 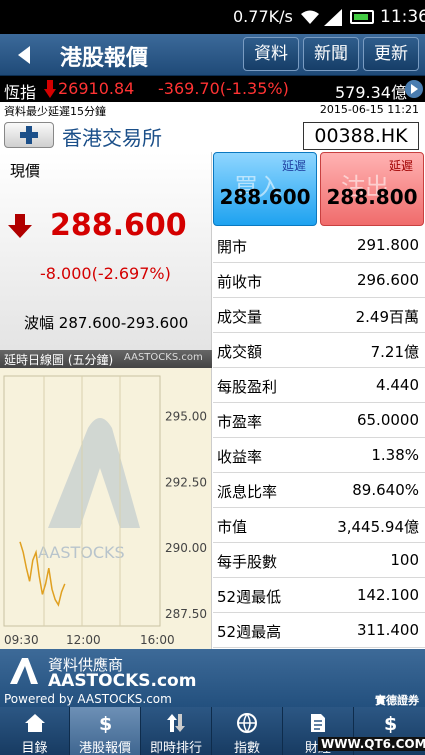 What do you see at coordinates (319, 490) in the screenshot?
I see `stats-row: 派息比率 89.640%` at bounding box center [319, 490].